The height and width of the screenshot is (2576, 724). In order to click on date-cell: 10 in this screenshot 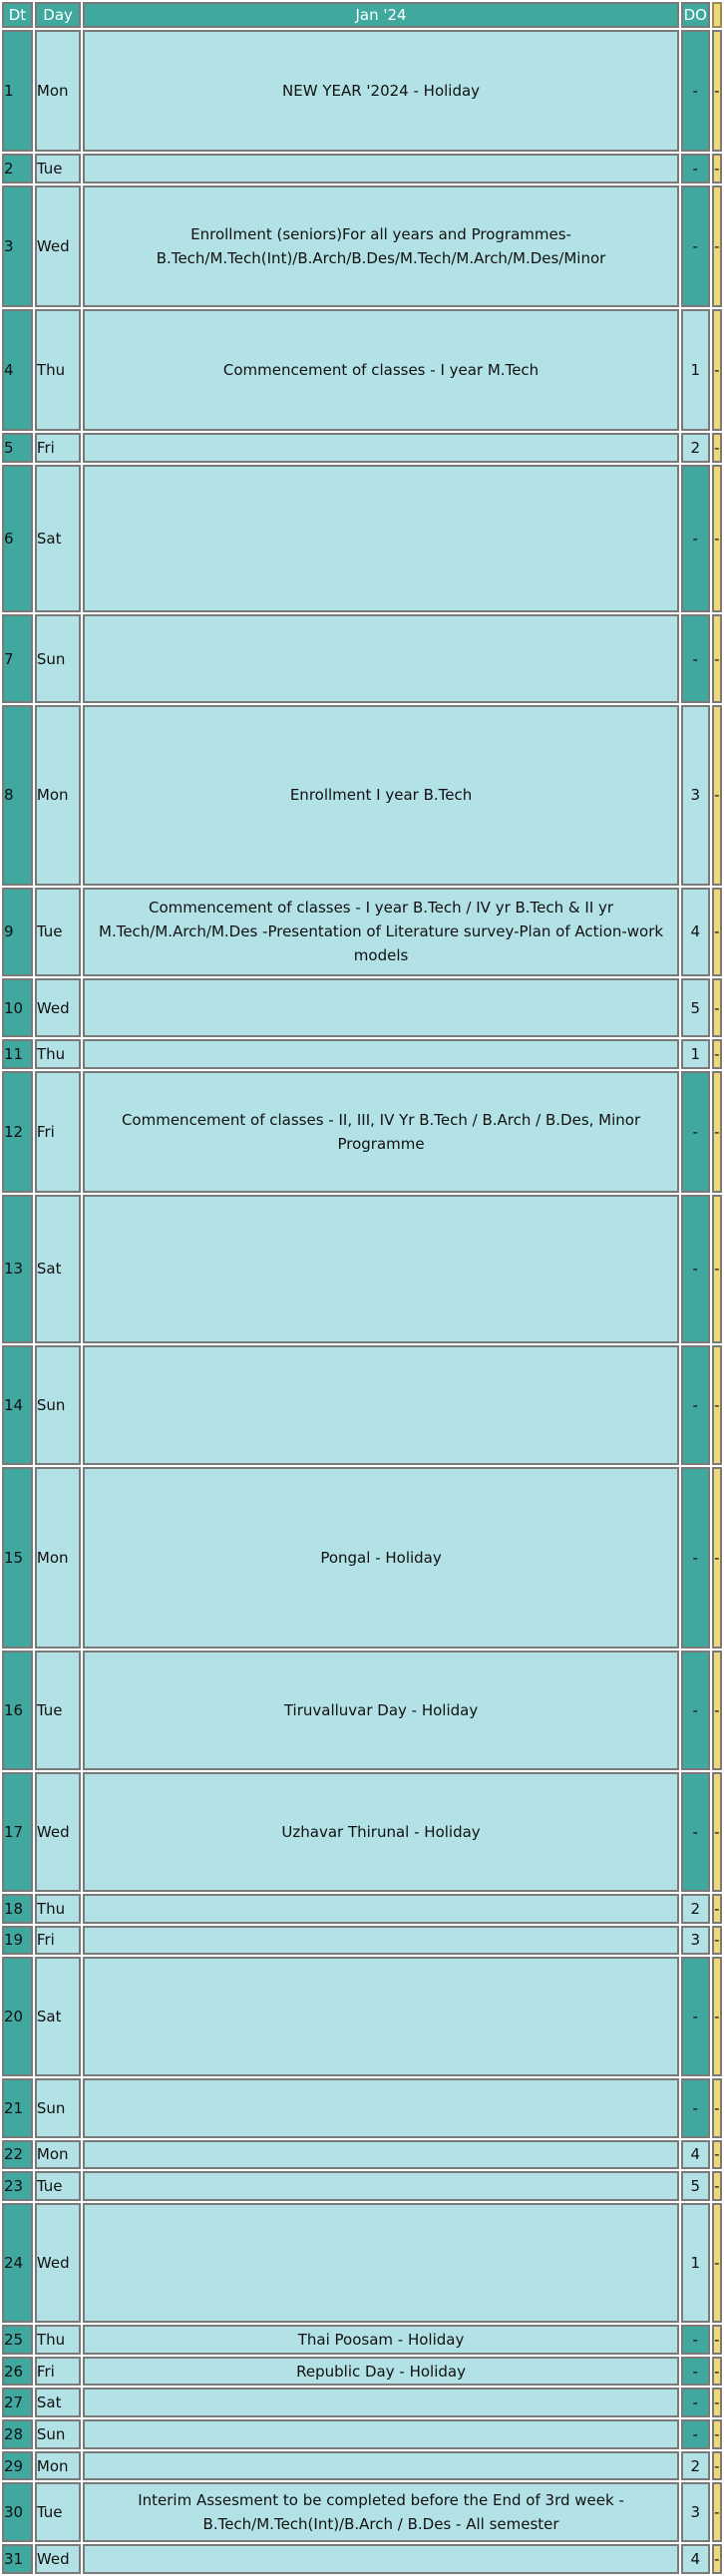, I will do `click(17, 1007)`.